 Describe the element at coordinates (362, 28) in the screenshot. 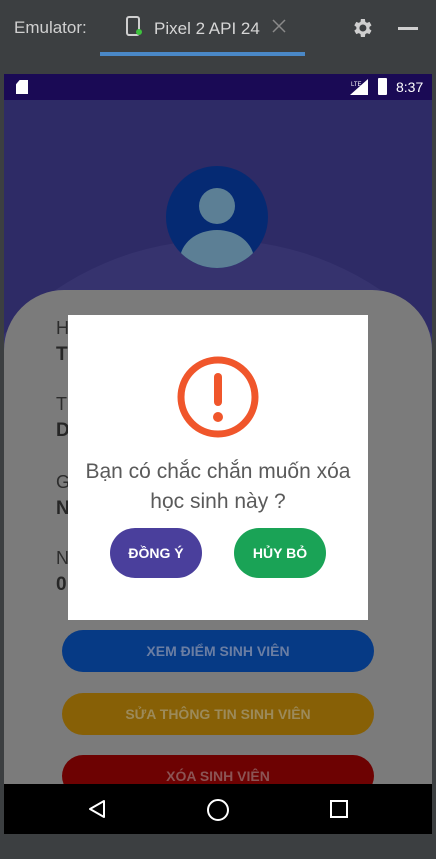

I see `gear-icon` at that location.